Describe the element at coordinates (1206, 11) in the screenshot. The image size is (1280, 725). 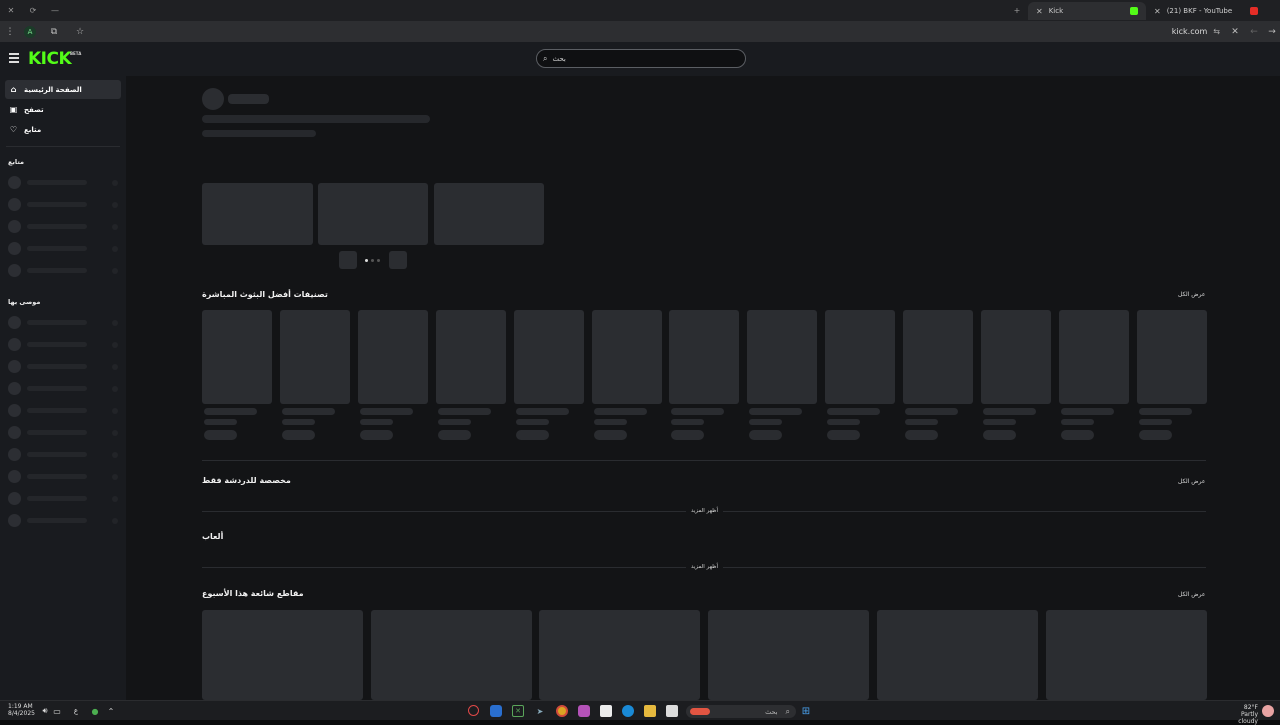
I see `tab-youtube: ✕ (21) BKF - YouTube` at that location.